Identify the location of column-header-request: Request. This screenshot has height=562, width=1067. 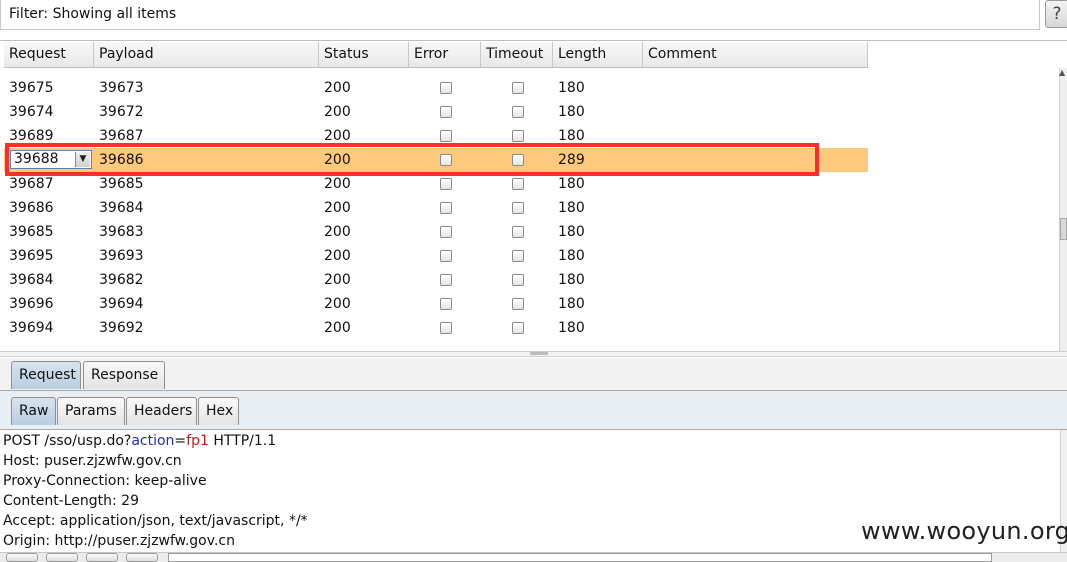
(49, 54).